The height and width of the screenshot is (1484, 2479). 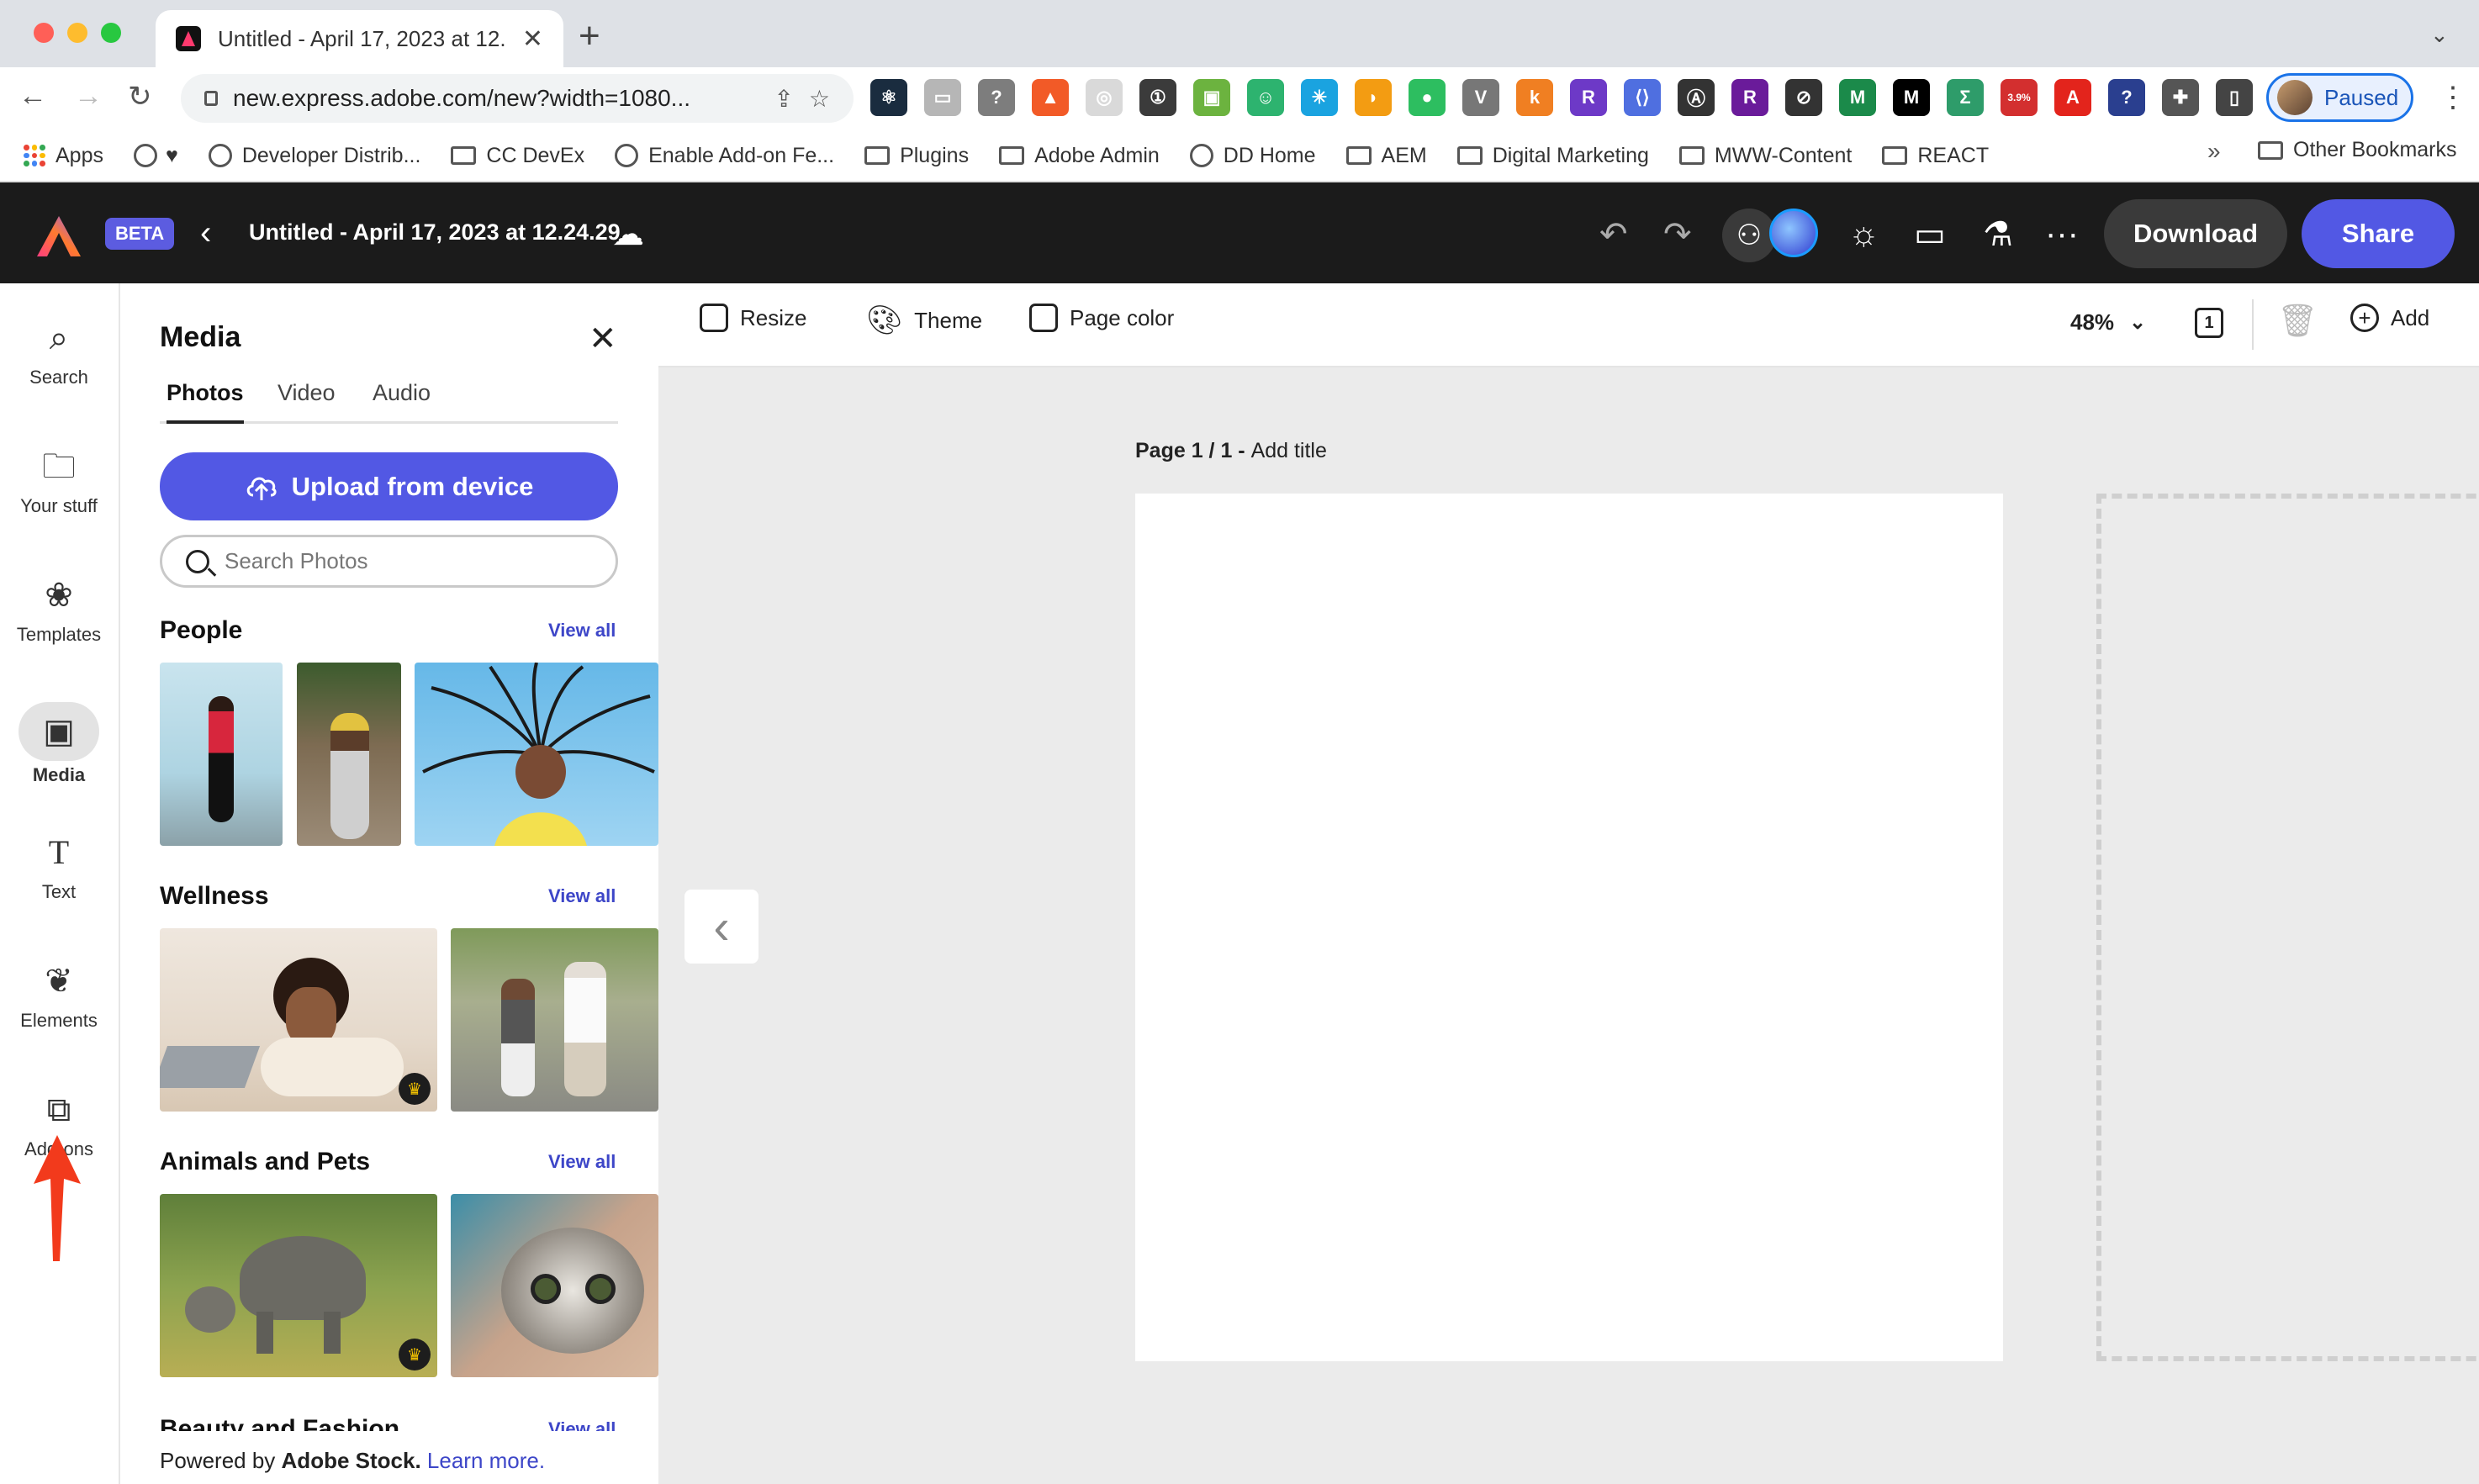 I want to click on collaborator-avatar, so click(x=1793, y=233).